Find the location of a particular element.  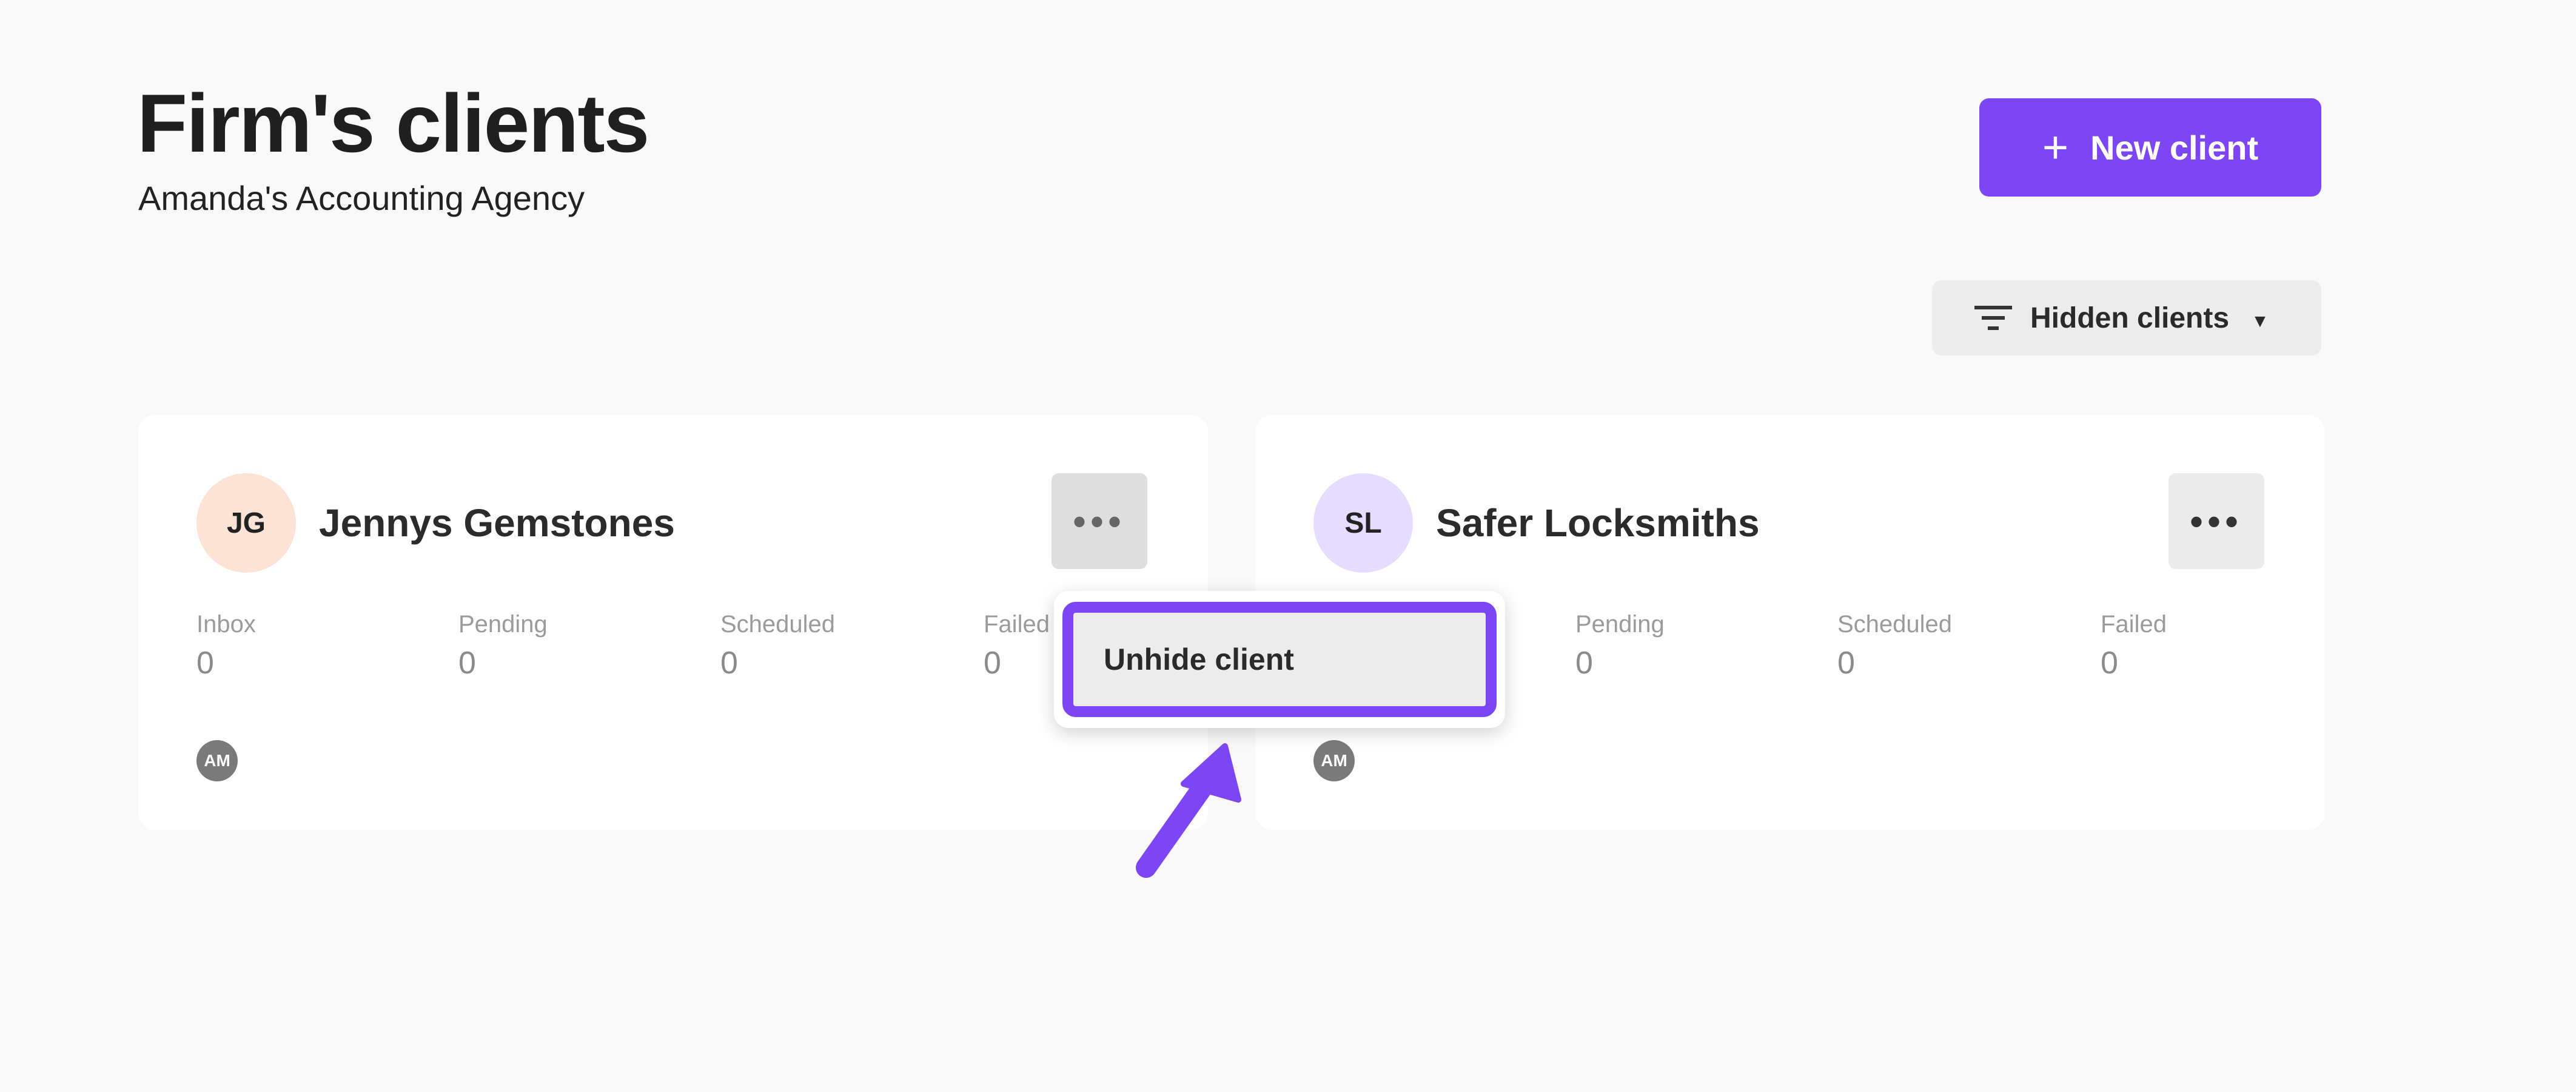

client-context-menu: Unhide client is located at coordinates (1279, 659).